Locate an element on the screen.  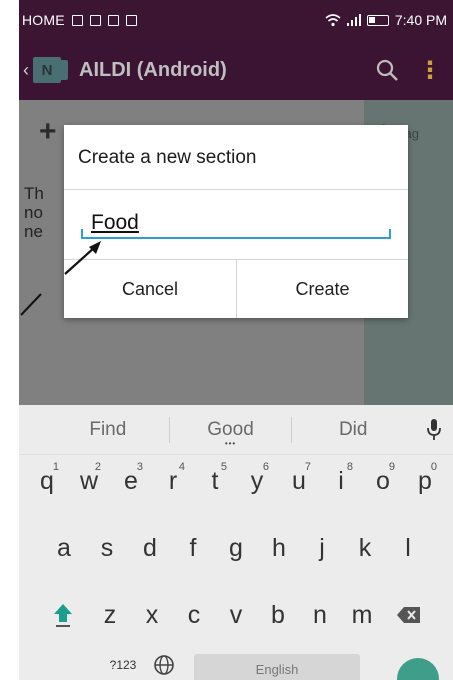
key-p: 0p is located at coordinates (425, 481).